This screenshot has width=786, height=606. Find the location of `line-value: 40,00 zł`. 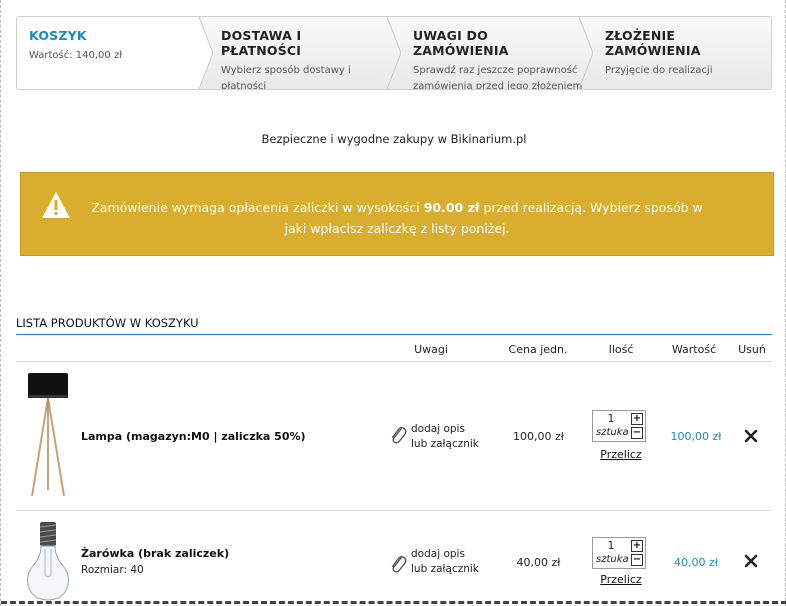

line-value: 40,00 zł is located at coordinates (696, 562).